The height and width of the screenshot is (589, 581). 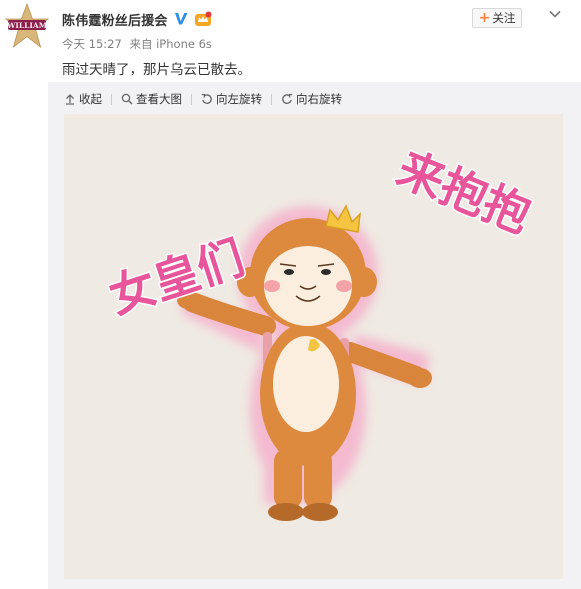 What do you see at coordinates (92, 44) in the screenshot?
I see `post-timestamp: 今天 15:27` at bounding box center [92, 44].